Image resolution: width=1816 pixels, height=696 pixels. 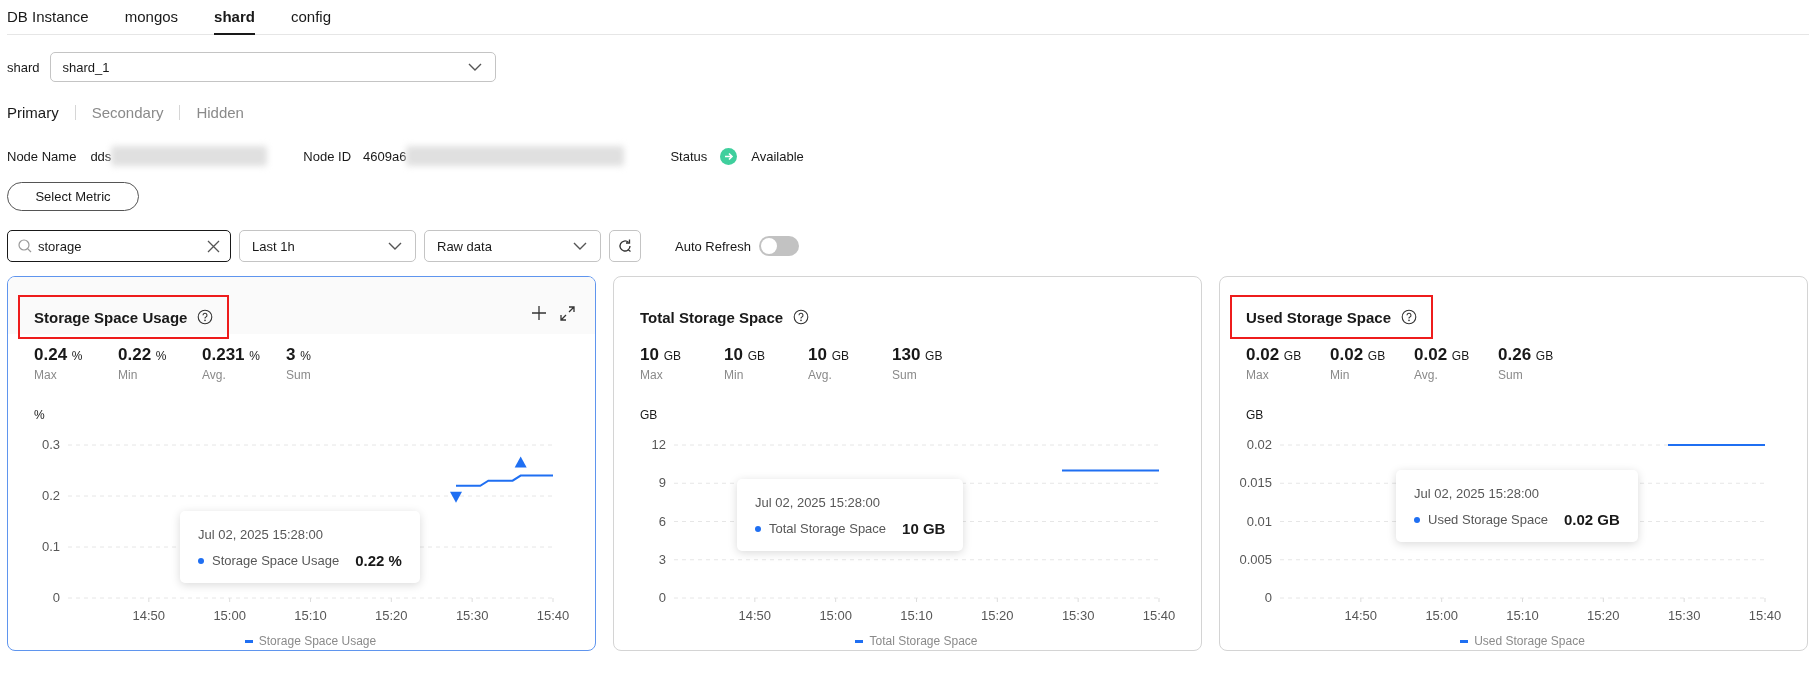 I want to click on tab: config, so click(x=310, y=17).